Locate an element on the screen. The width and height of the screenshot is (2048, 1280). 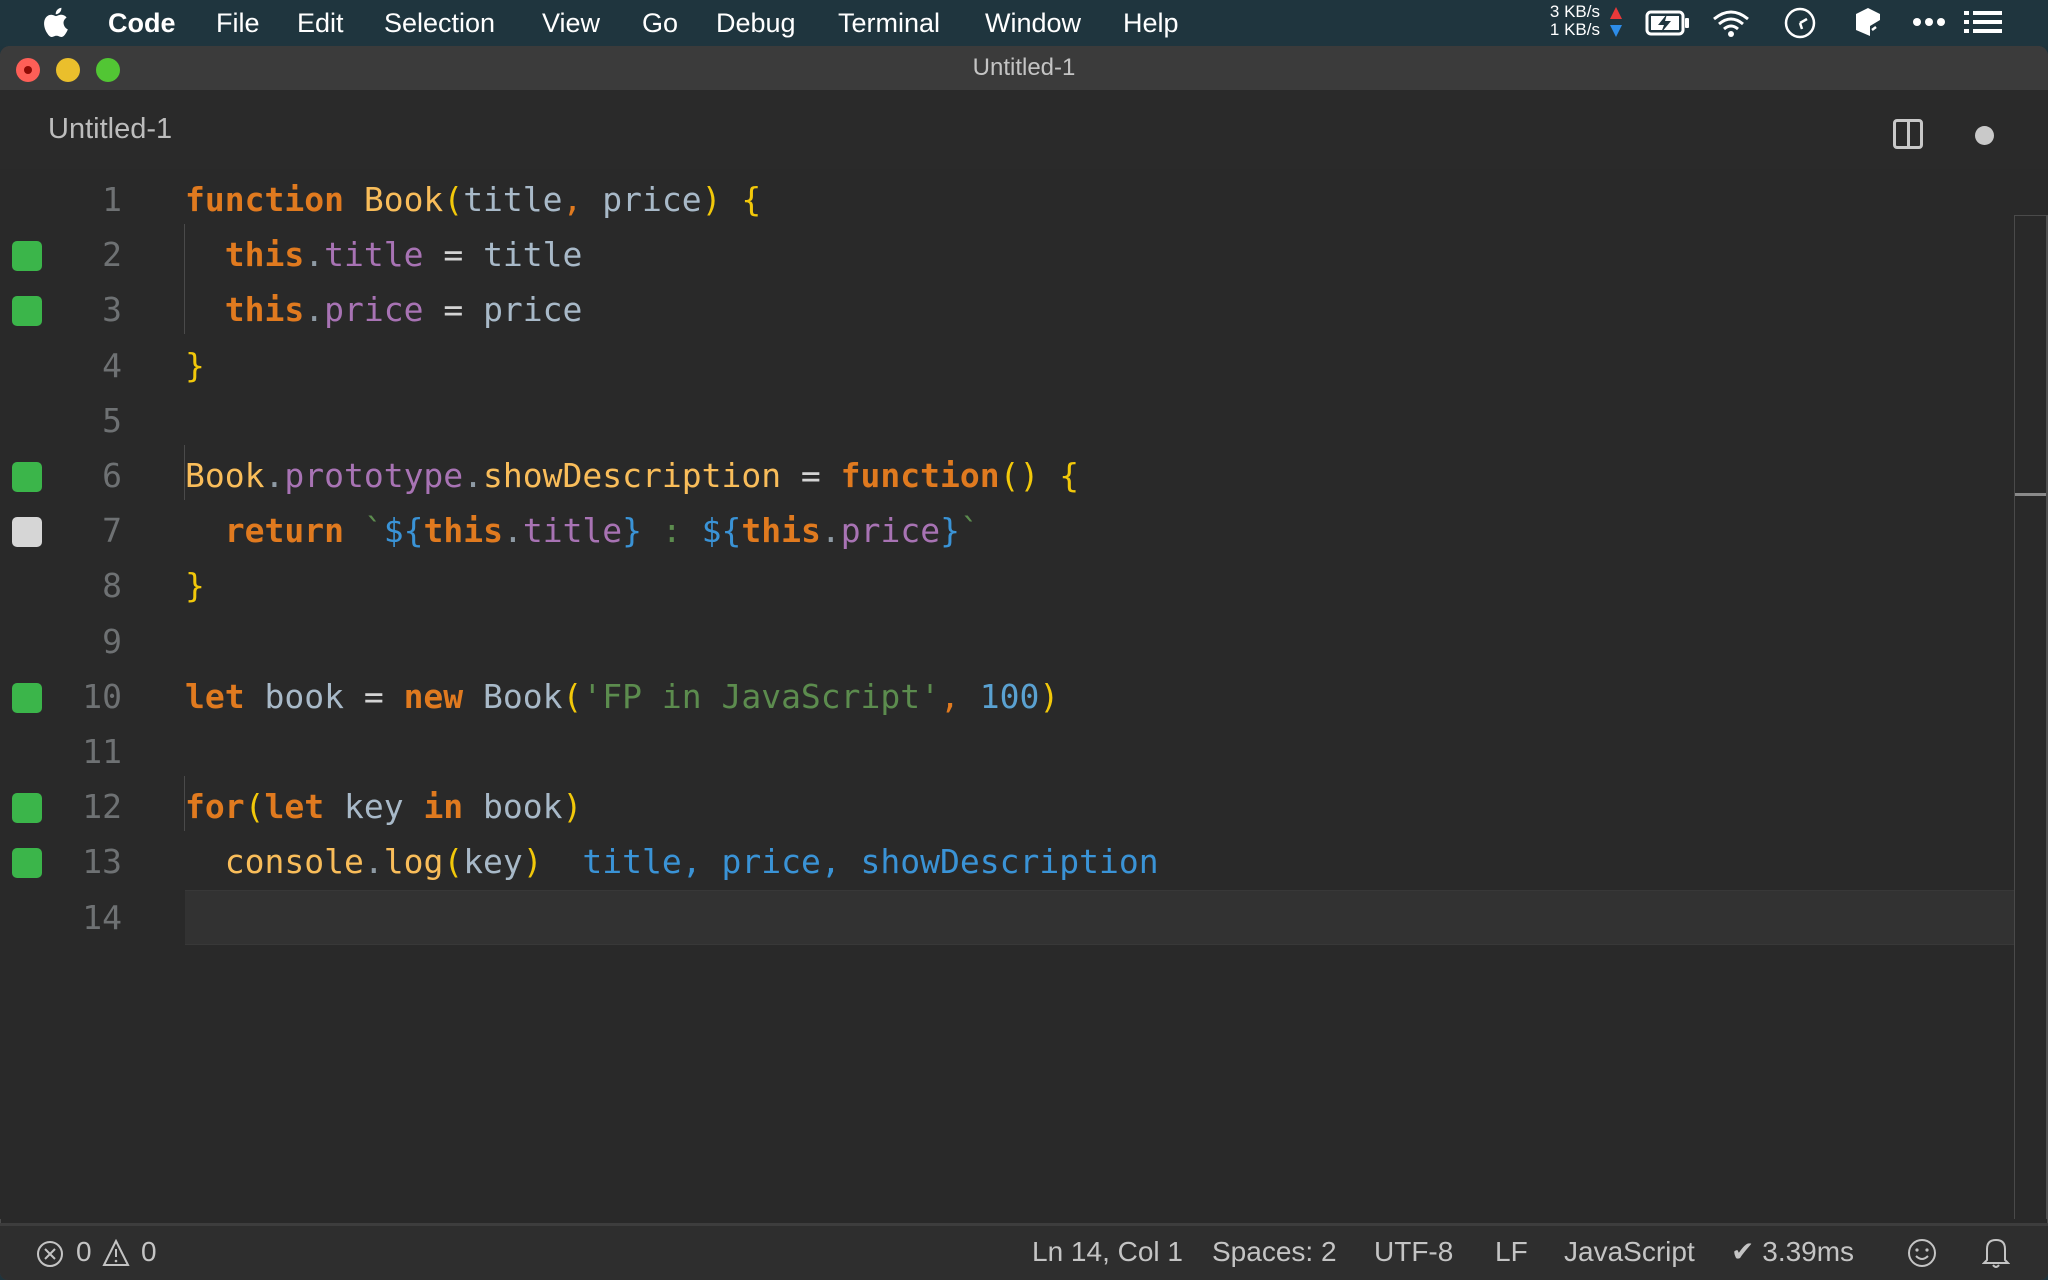
line-number: 5 is located at coordinates (81, 421).